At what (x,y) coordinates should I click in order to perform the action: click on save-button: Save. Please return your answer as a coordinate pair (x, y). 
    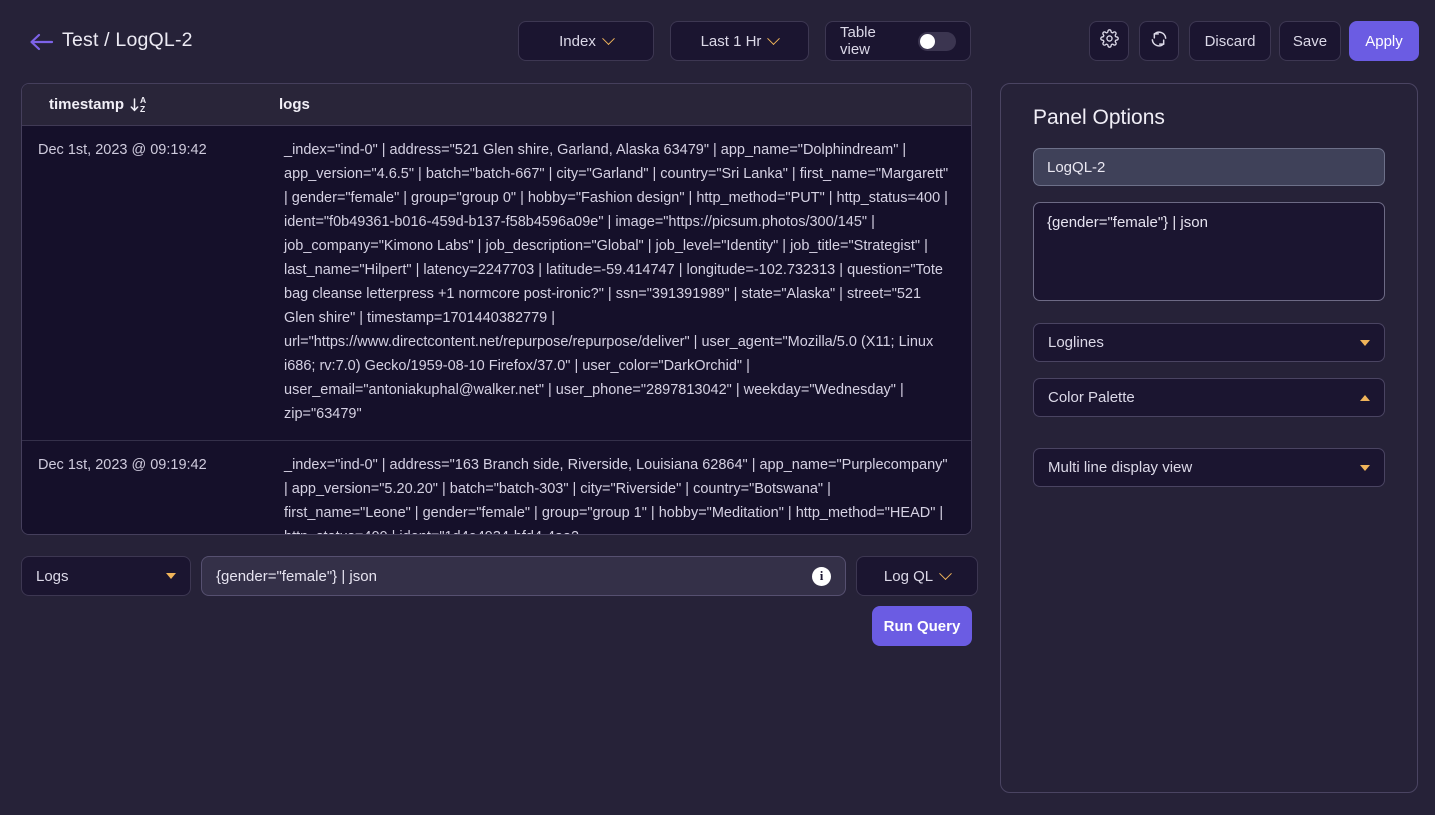
    Looking at the image, I should click on (1310, 41).